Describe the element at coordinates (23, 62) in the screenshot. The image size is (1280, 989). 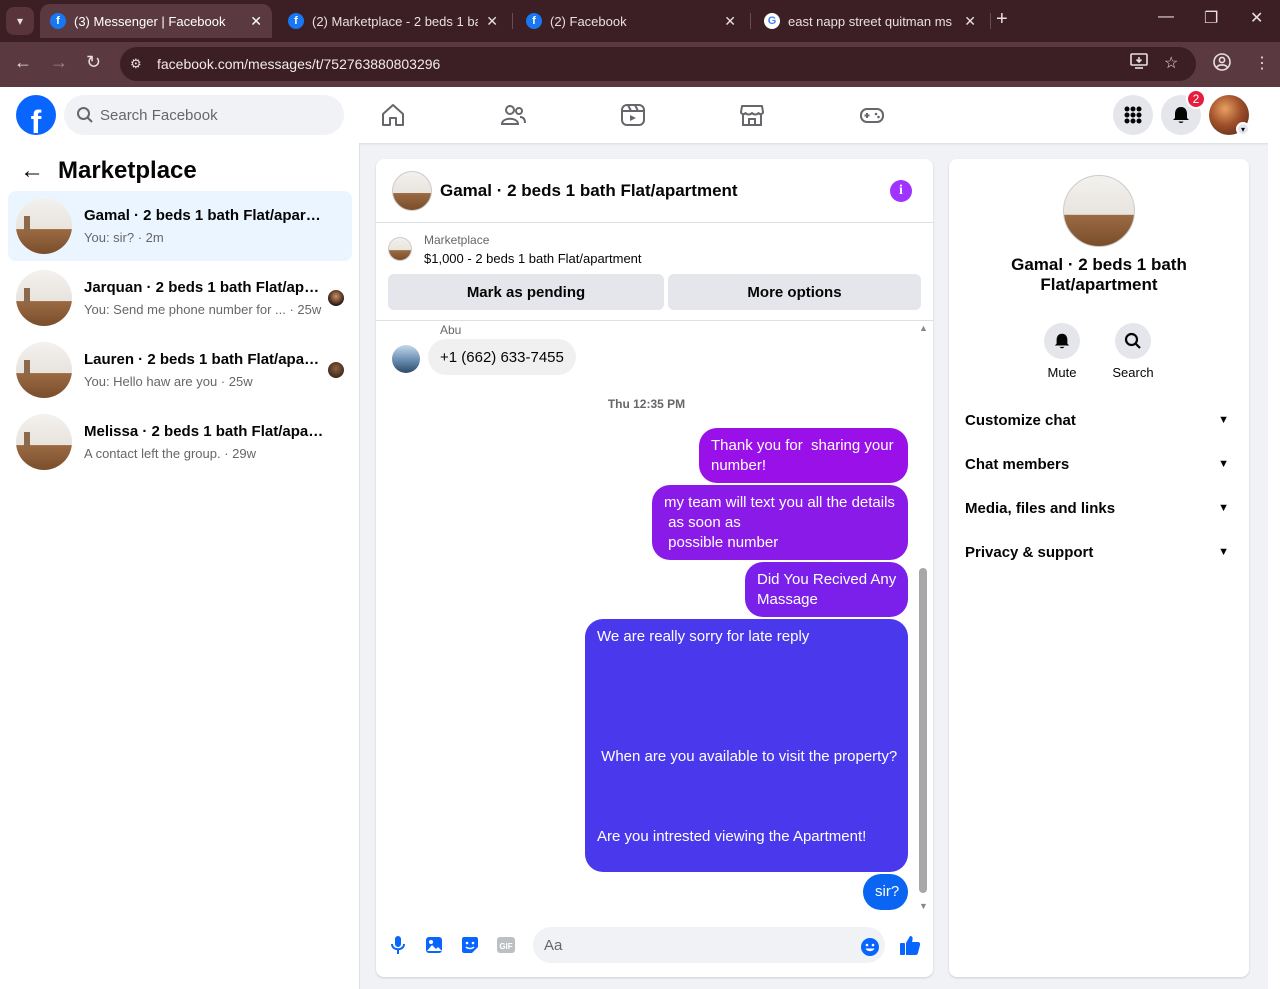
I see `back-icon: ←` at that location.